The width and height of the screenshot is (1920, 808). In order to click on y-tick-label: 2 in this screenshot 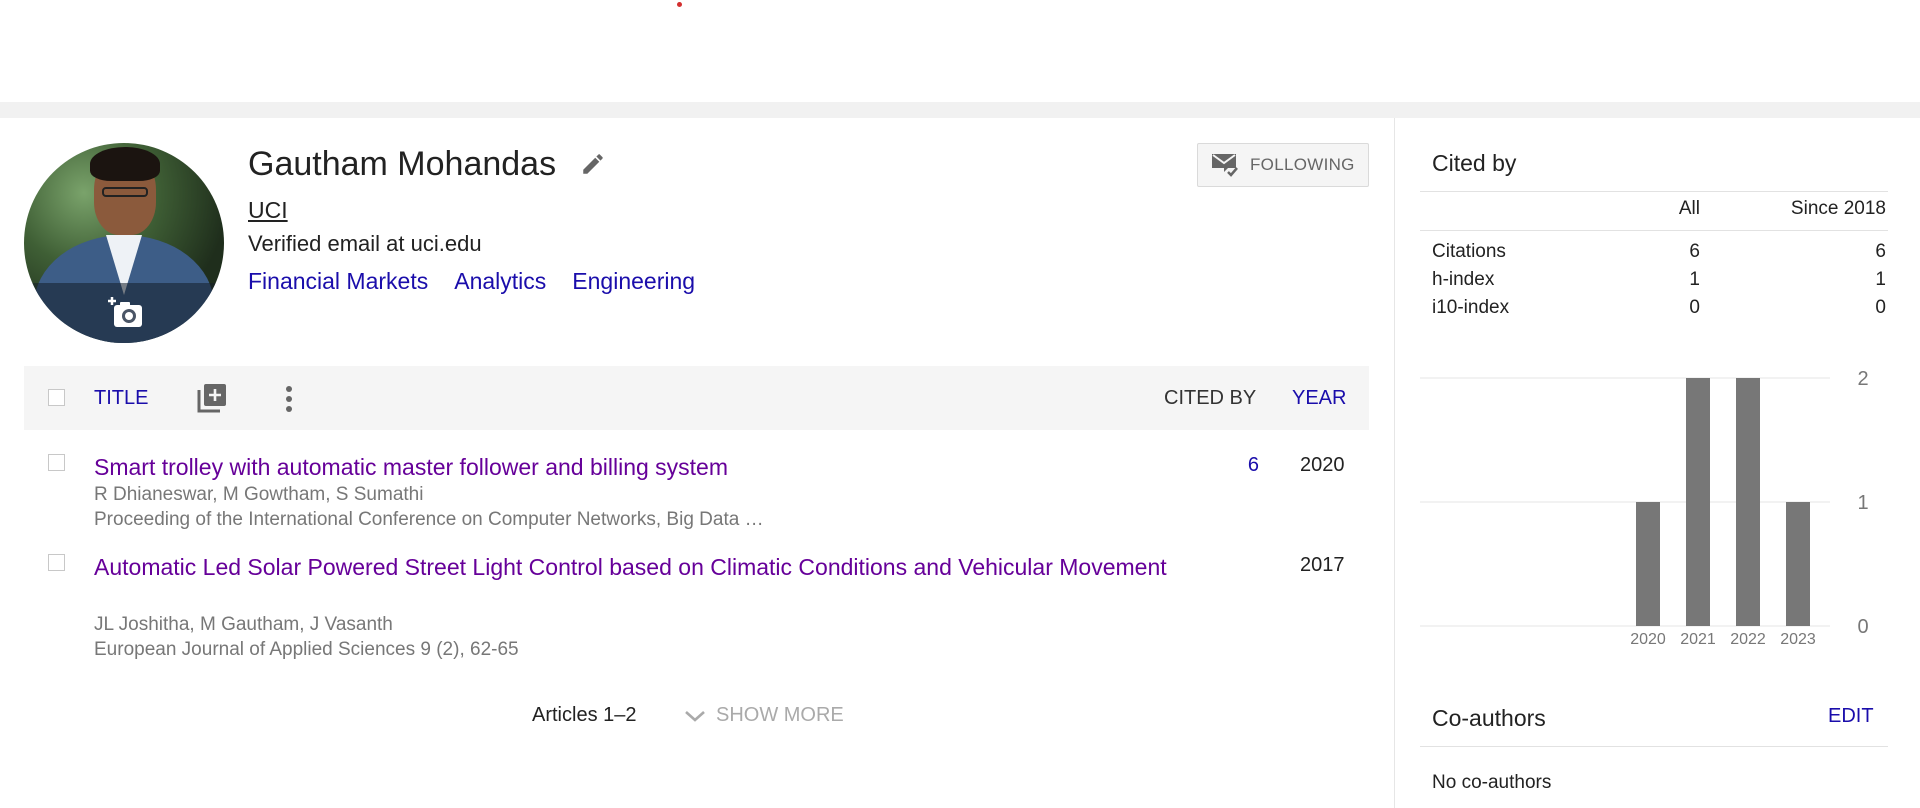, I will do `click(1862, 379)`.